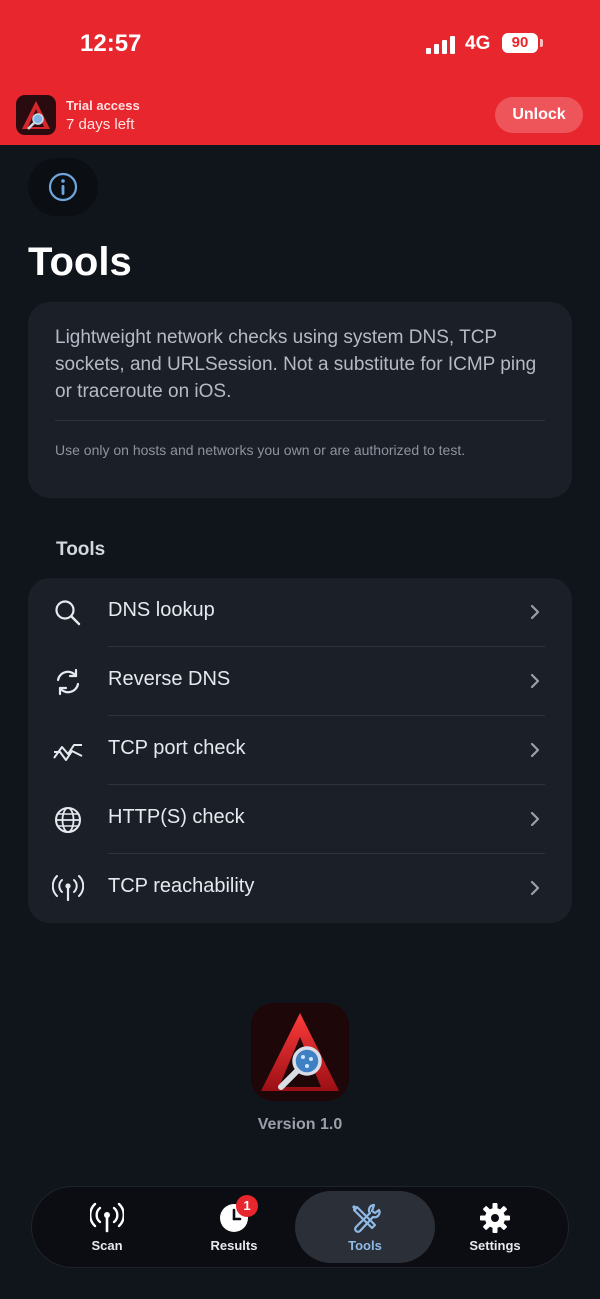 Image resolution: width=600 pixels, height=1299 pixels. I want to click on tool-label: TCP reachability, so click(181, 886).